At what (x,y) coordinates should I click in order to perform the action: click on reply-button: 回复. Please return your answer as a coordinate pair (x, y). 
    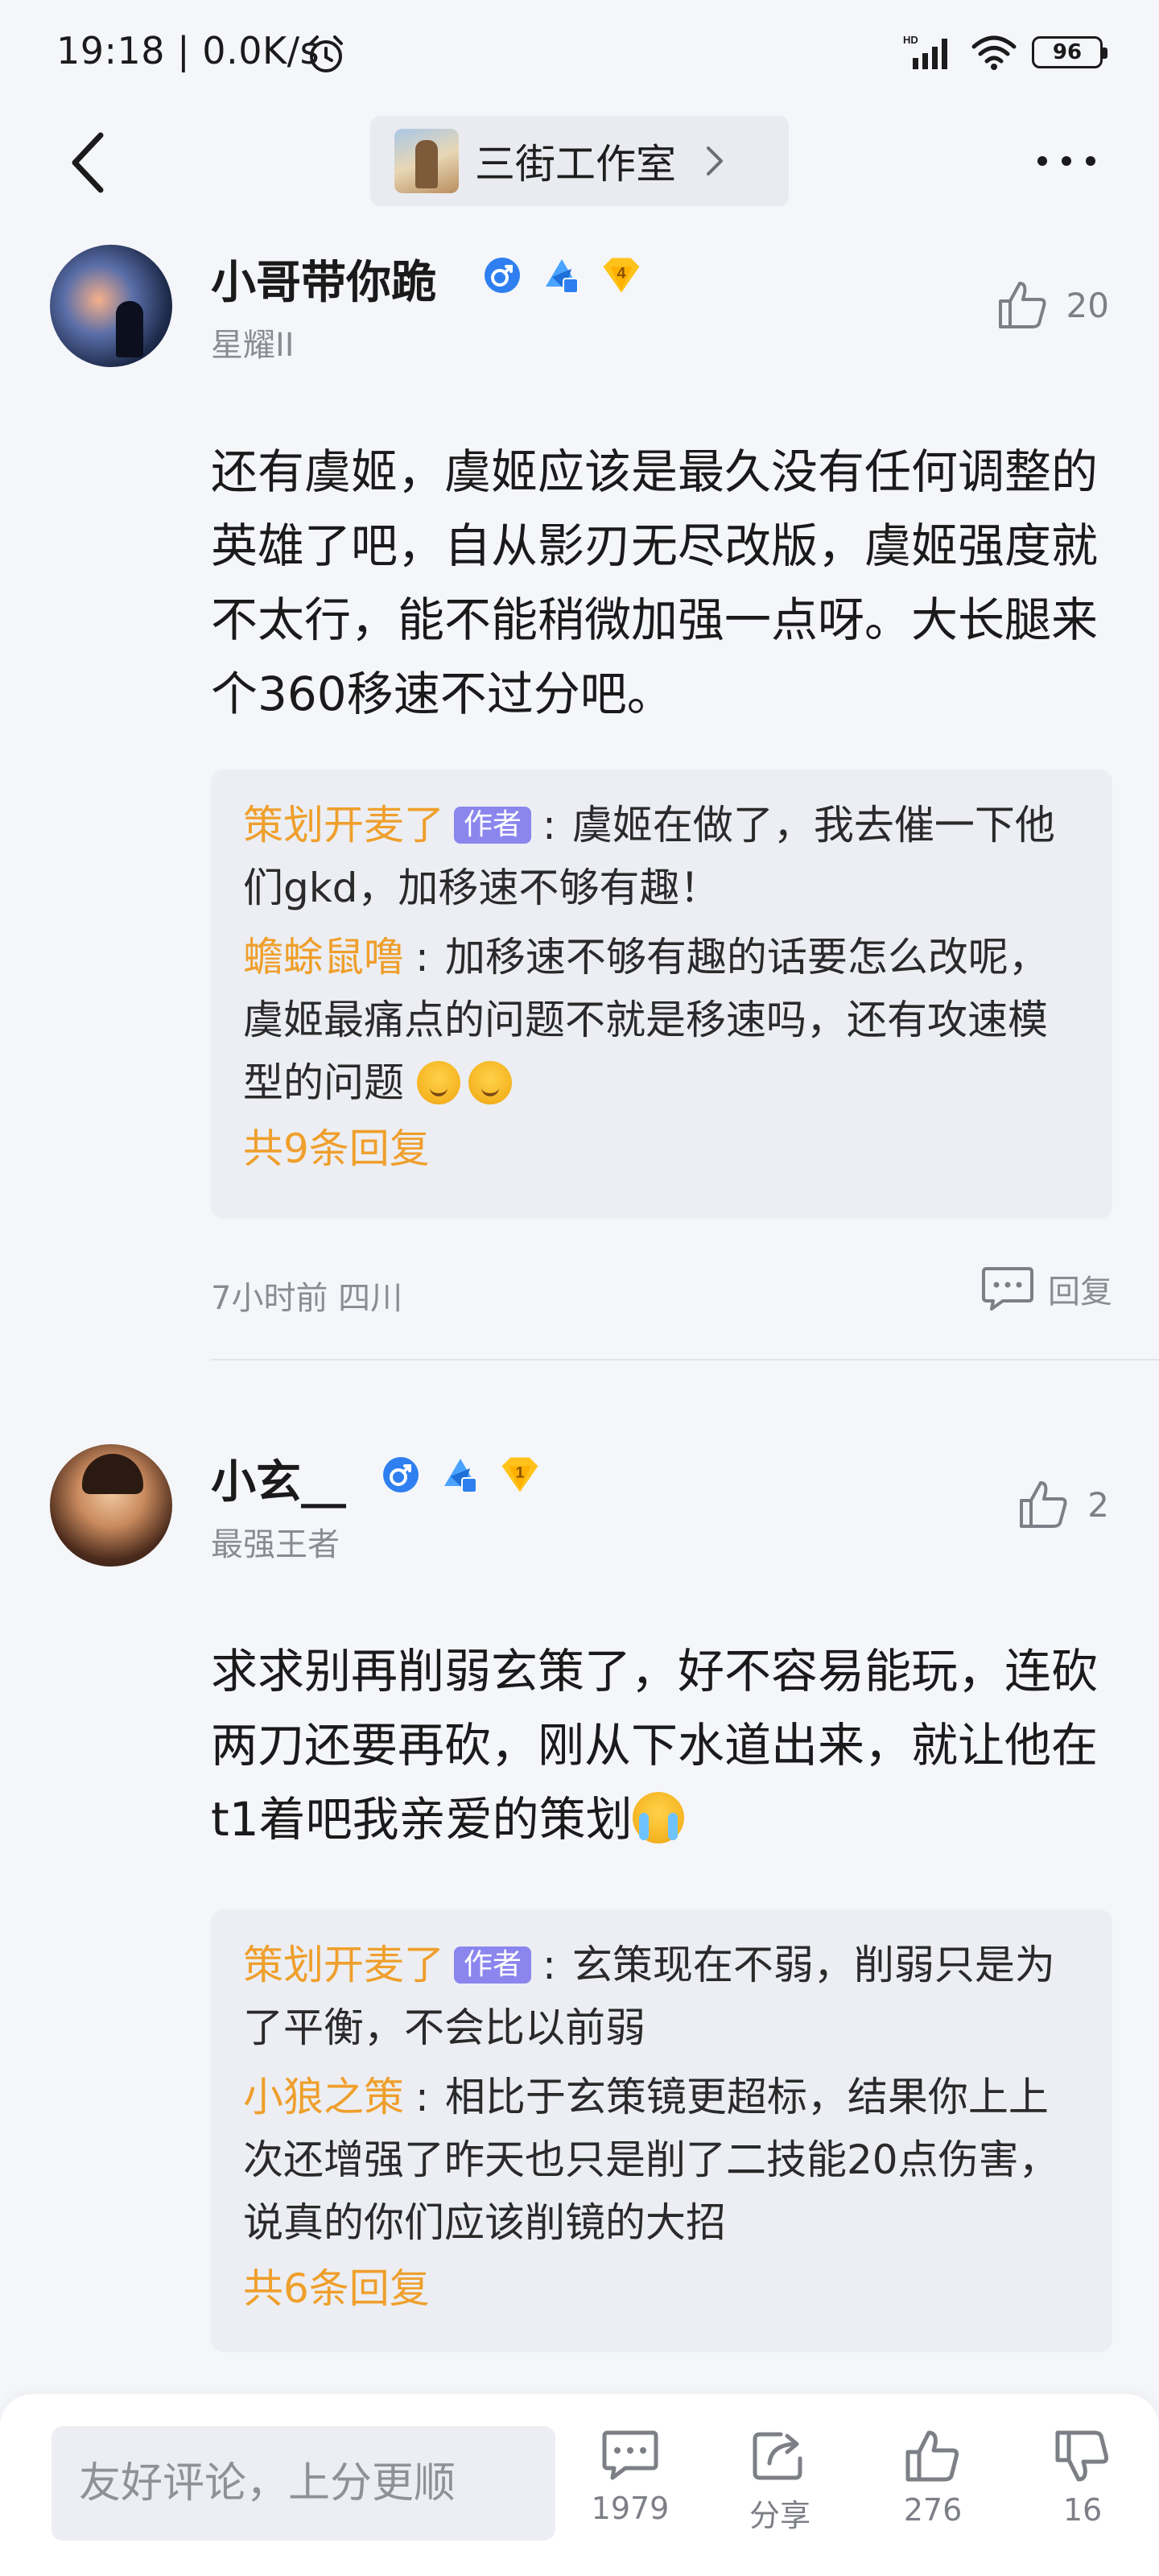
    Looking at the image, I should click on (1047, 1288).